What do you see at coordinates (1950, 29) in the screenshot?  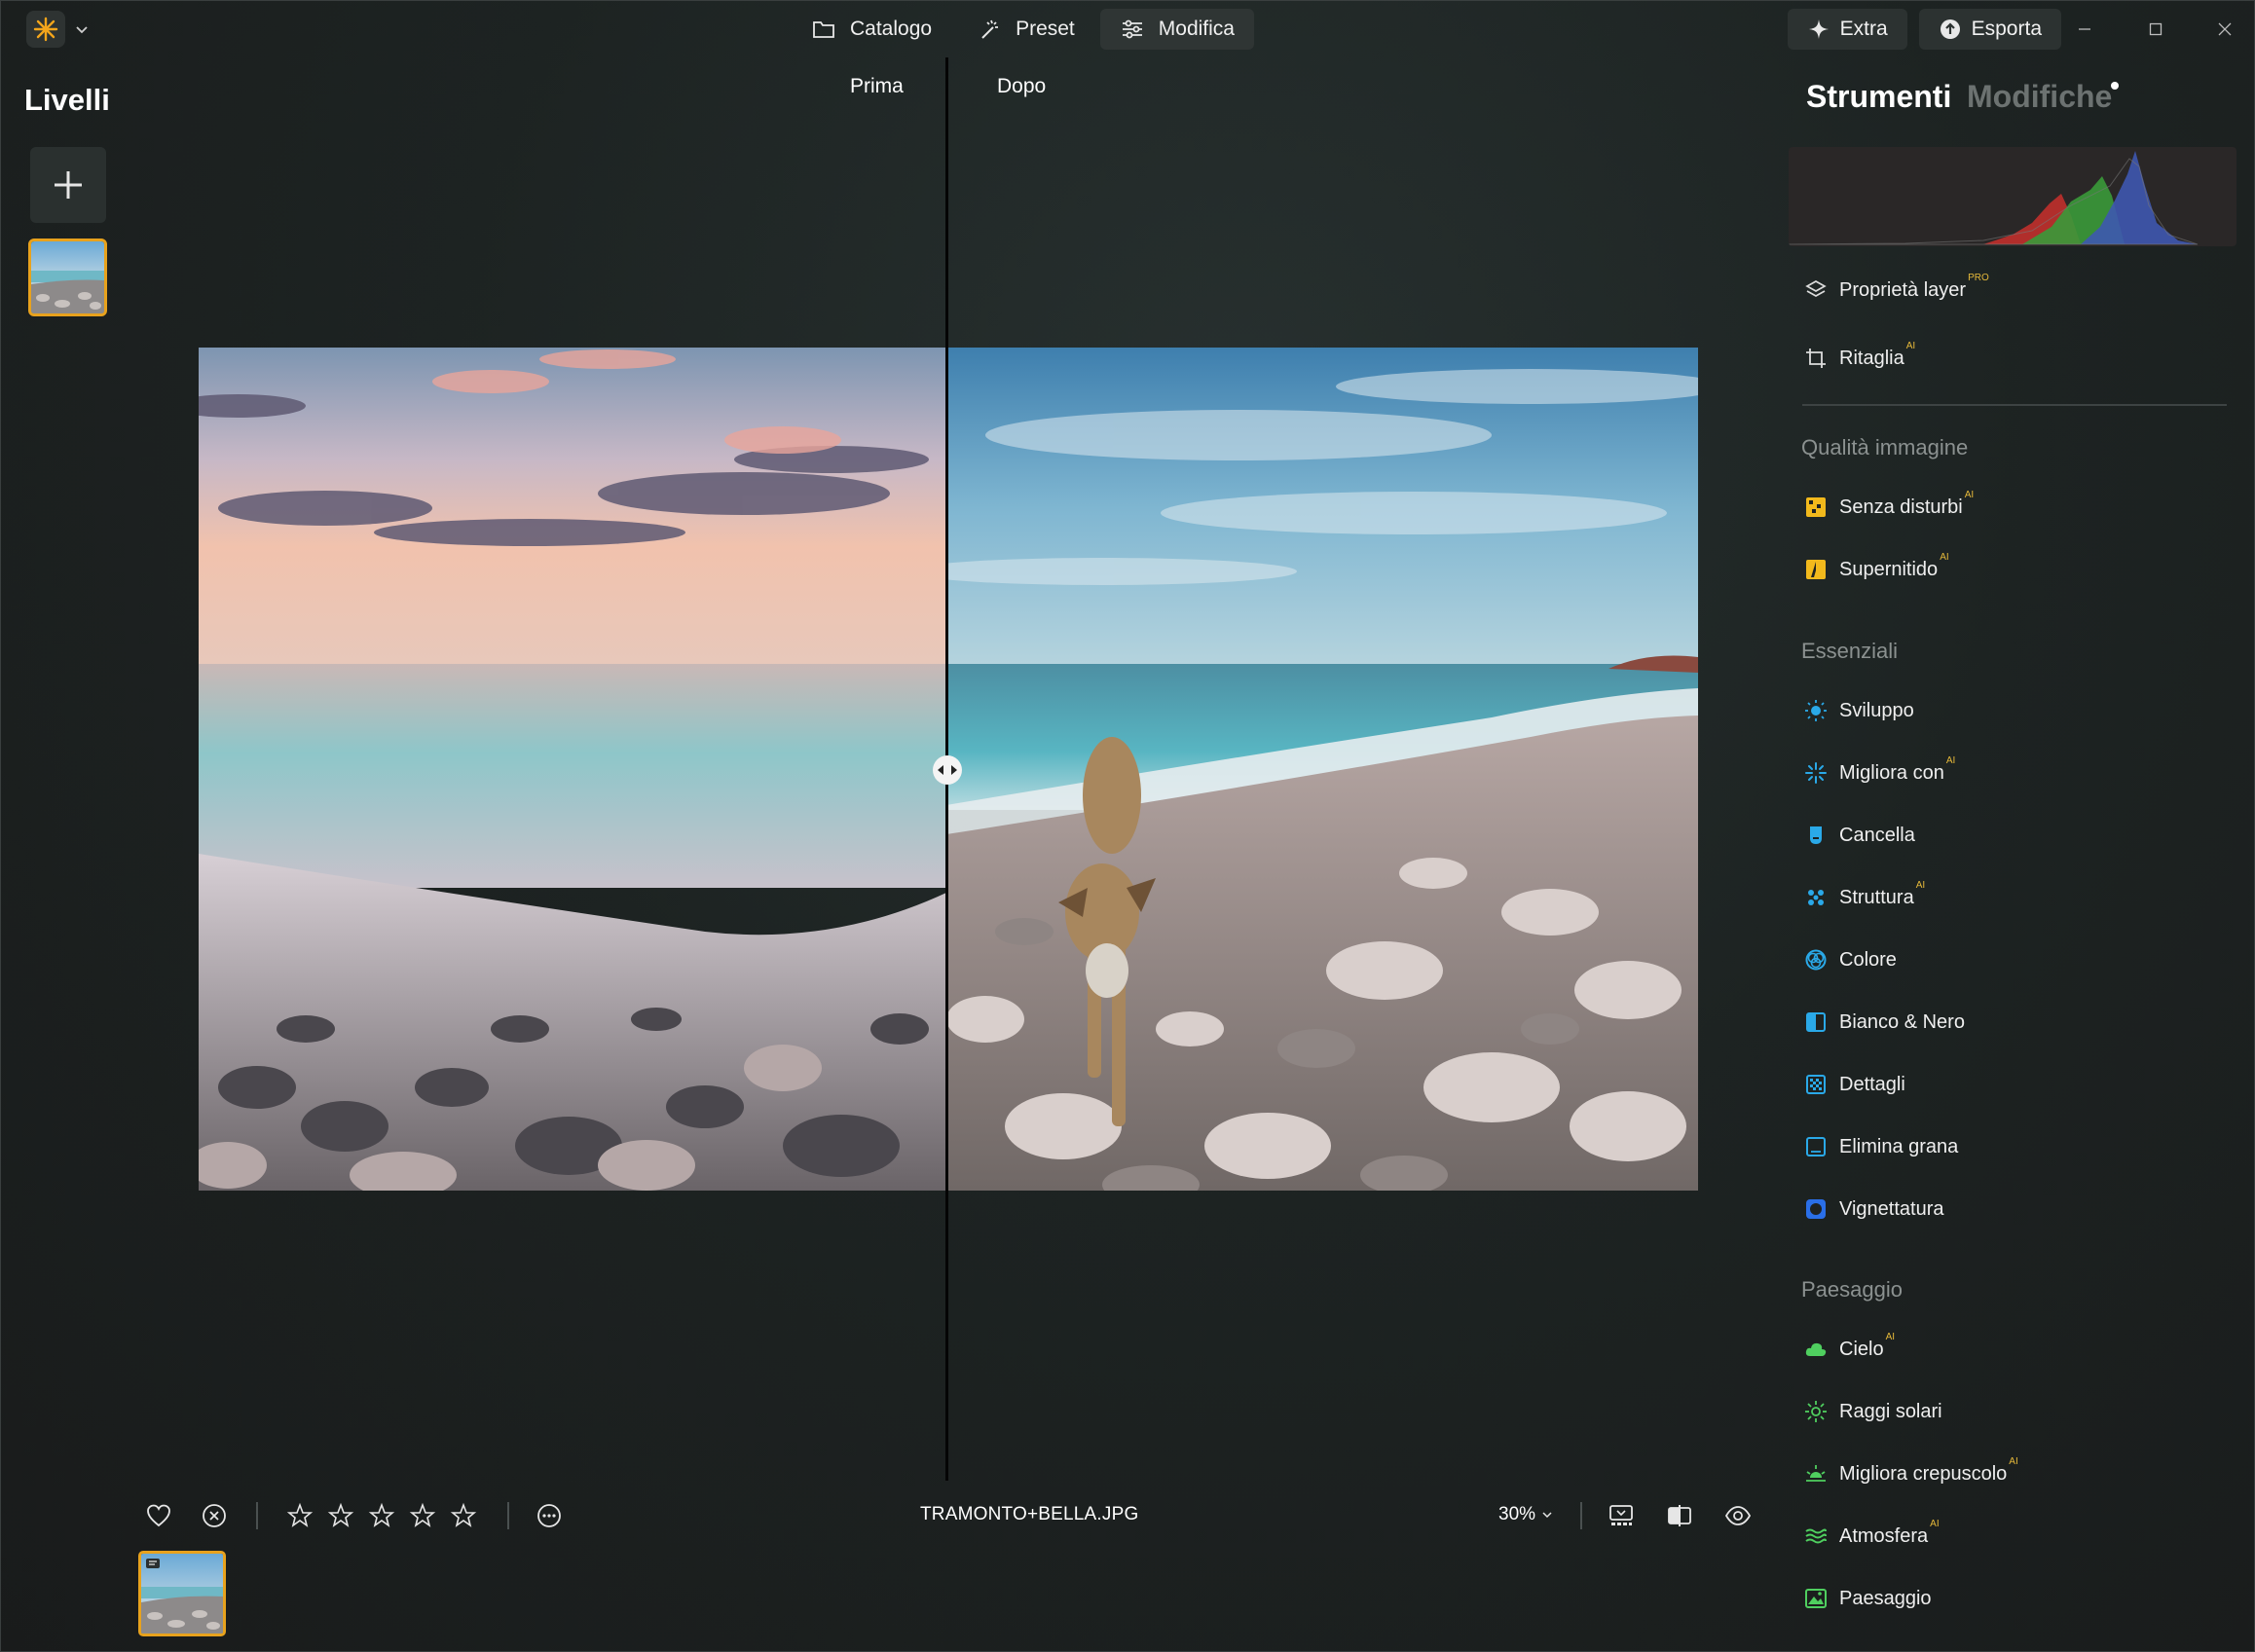 I see `upload-icon` at bounding box center [1950, 29].